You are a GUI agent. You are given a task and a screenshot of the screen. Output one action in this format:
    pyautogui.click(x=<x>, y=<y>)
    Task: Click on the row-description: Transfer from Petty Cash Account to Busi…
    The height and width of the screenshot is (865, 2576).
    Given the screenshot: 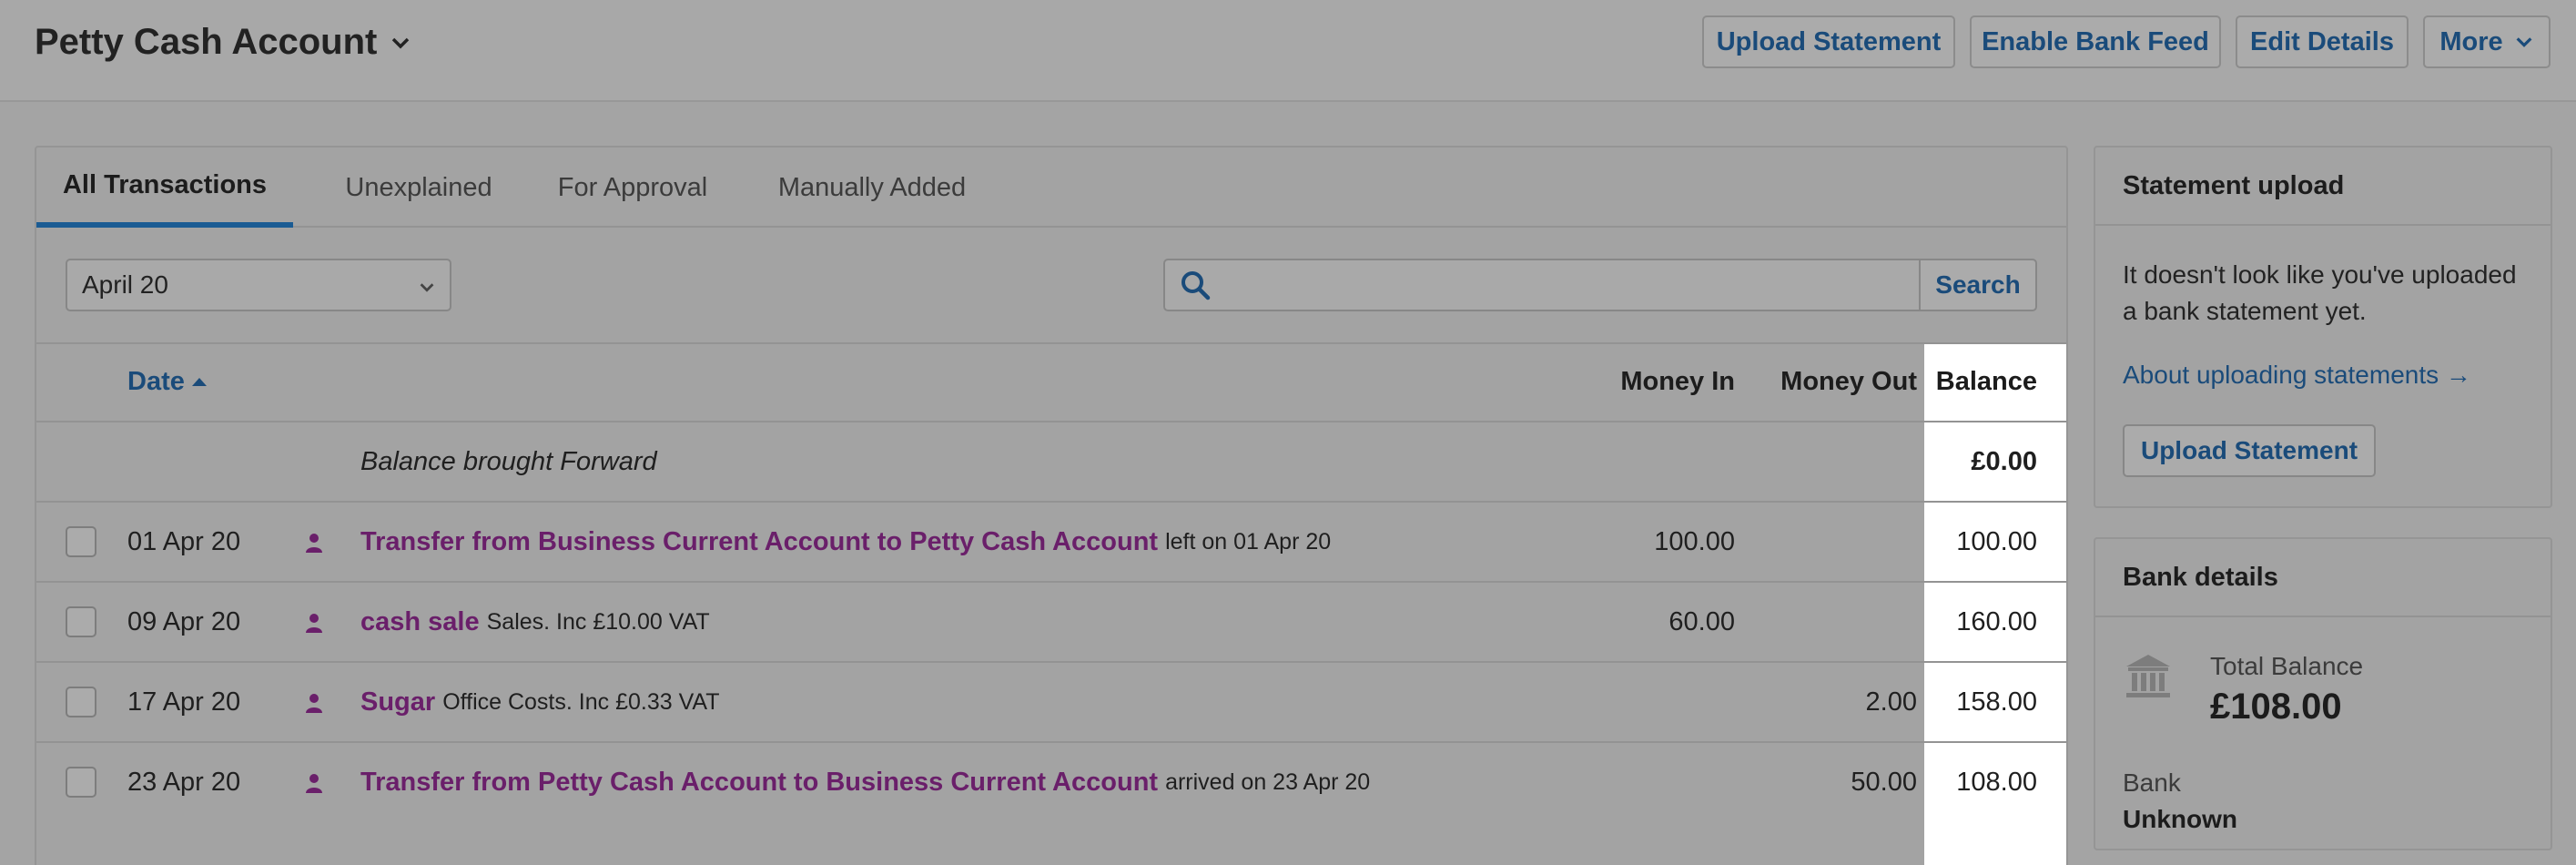 What is the action you would take?
    pyautogui.click(x=865, y=782)
    